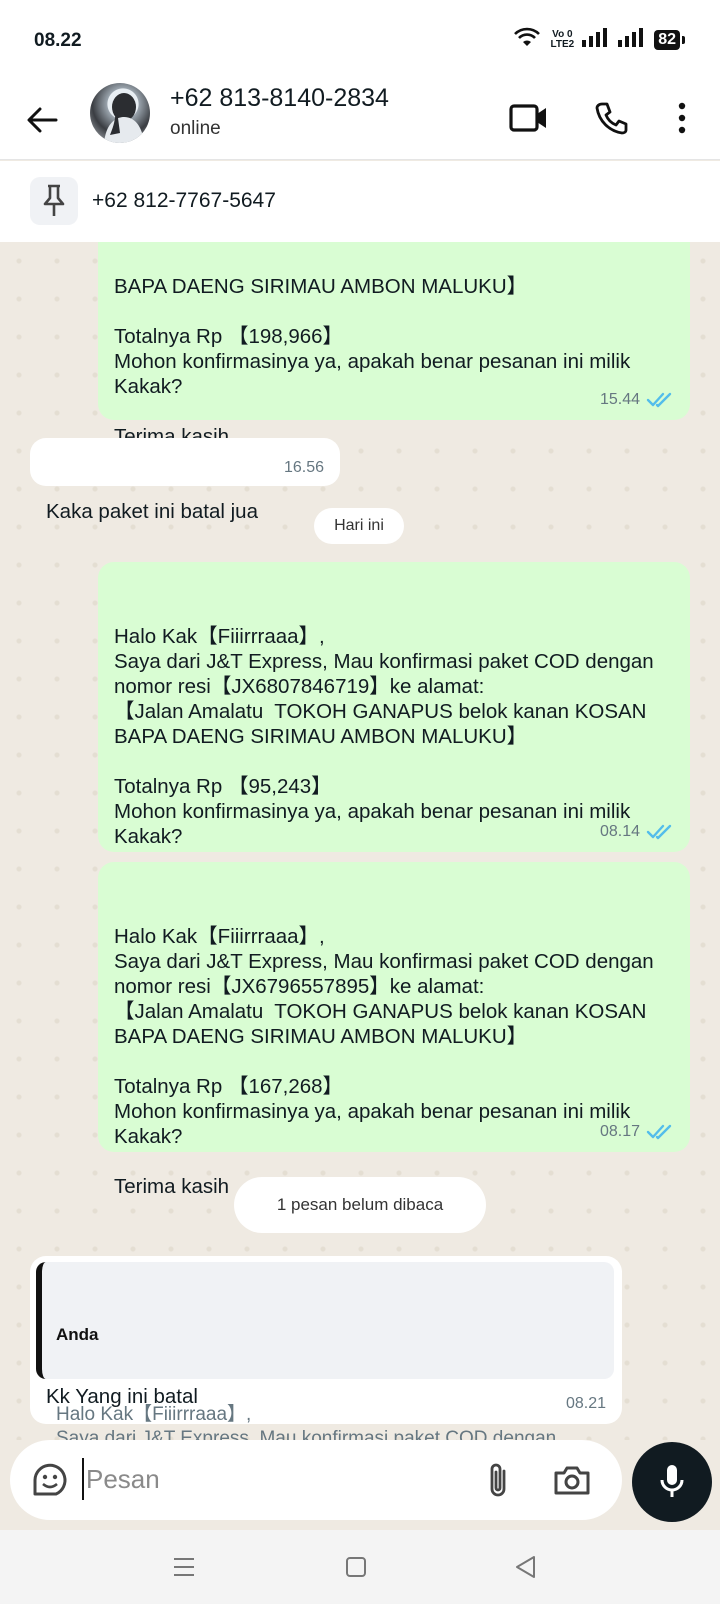 Image resolution: width=720 pixels, height=1604 pixels. Describe the element at coordinates (120, 113) in the screenshot. I see `avatar` at that location.